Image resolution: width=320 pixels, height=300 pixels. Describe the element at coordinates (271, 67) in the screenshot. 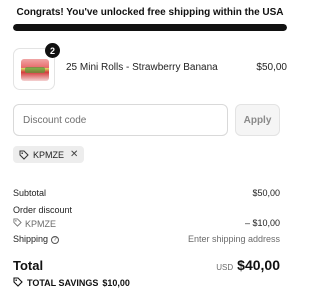

I see `product-price: $50,00` at that location.